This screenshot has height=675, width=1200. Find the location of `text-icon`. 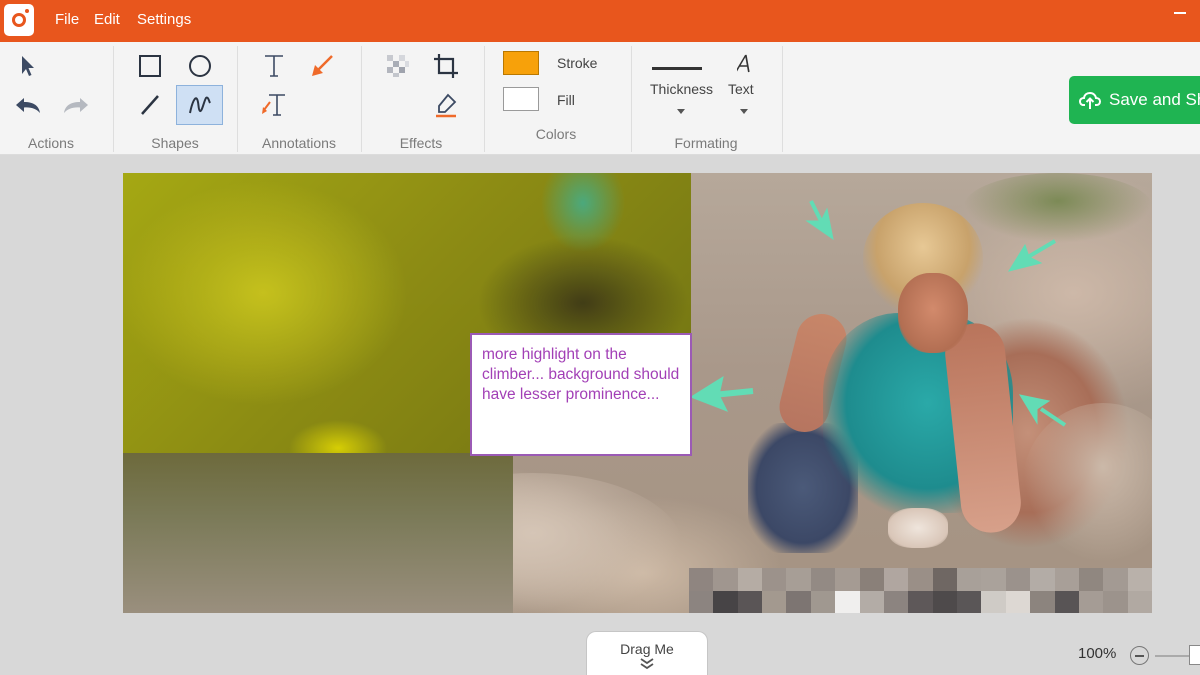

text-icon is located at coordinates (274, 66).